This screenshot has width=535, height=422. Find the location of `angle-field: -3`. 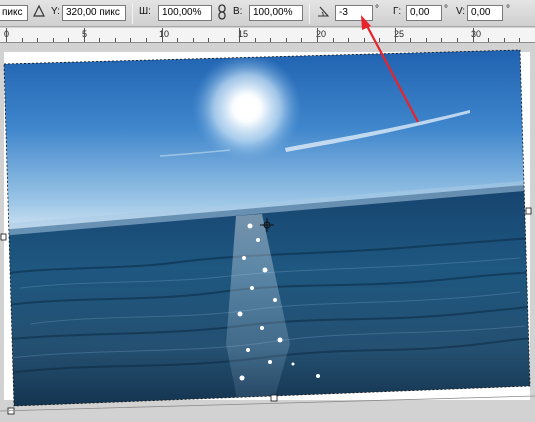

angle-field: -3 is located at coordinates (354, 13).